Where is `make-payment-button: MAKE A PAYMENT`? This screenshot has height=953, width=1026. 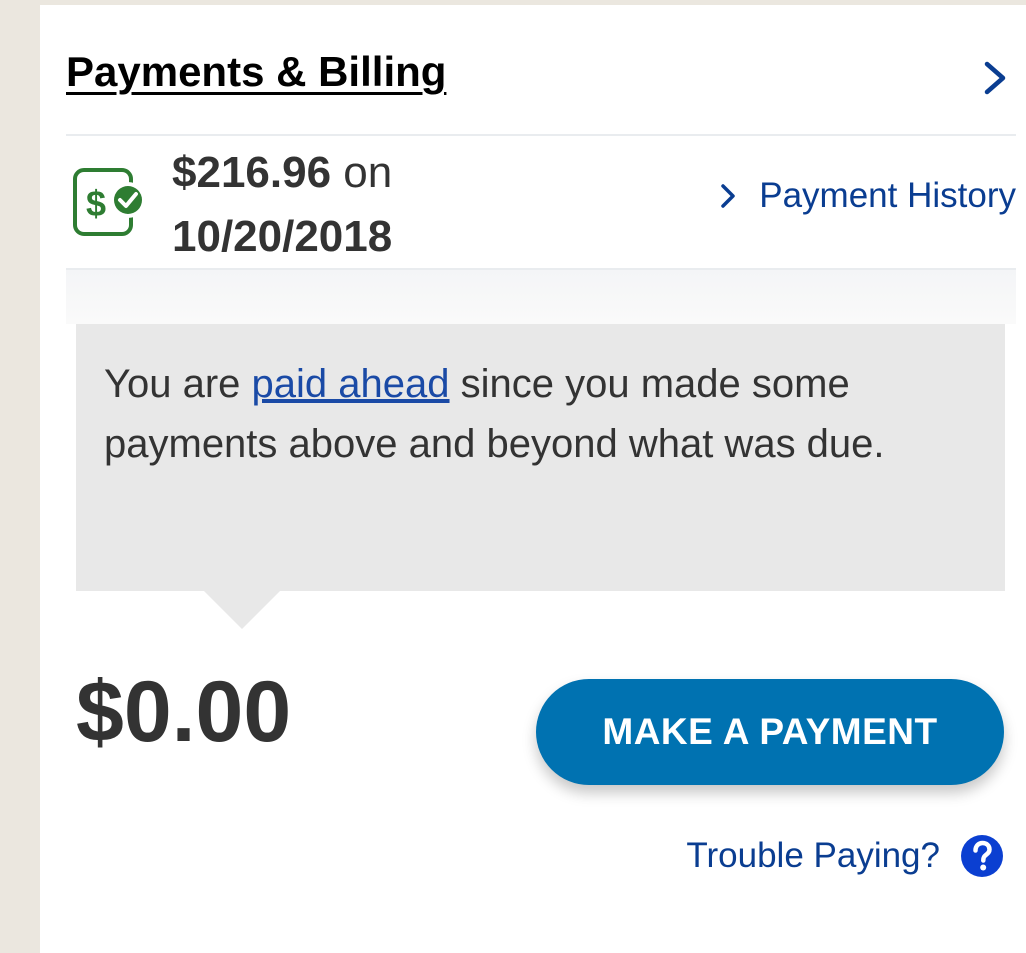
make-payment-button: MAKE A PAYMENT is located at coordinates (770, 732).